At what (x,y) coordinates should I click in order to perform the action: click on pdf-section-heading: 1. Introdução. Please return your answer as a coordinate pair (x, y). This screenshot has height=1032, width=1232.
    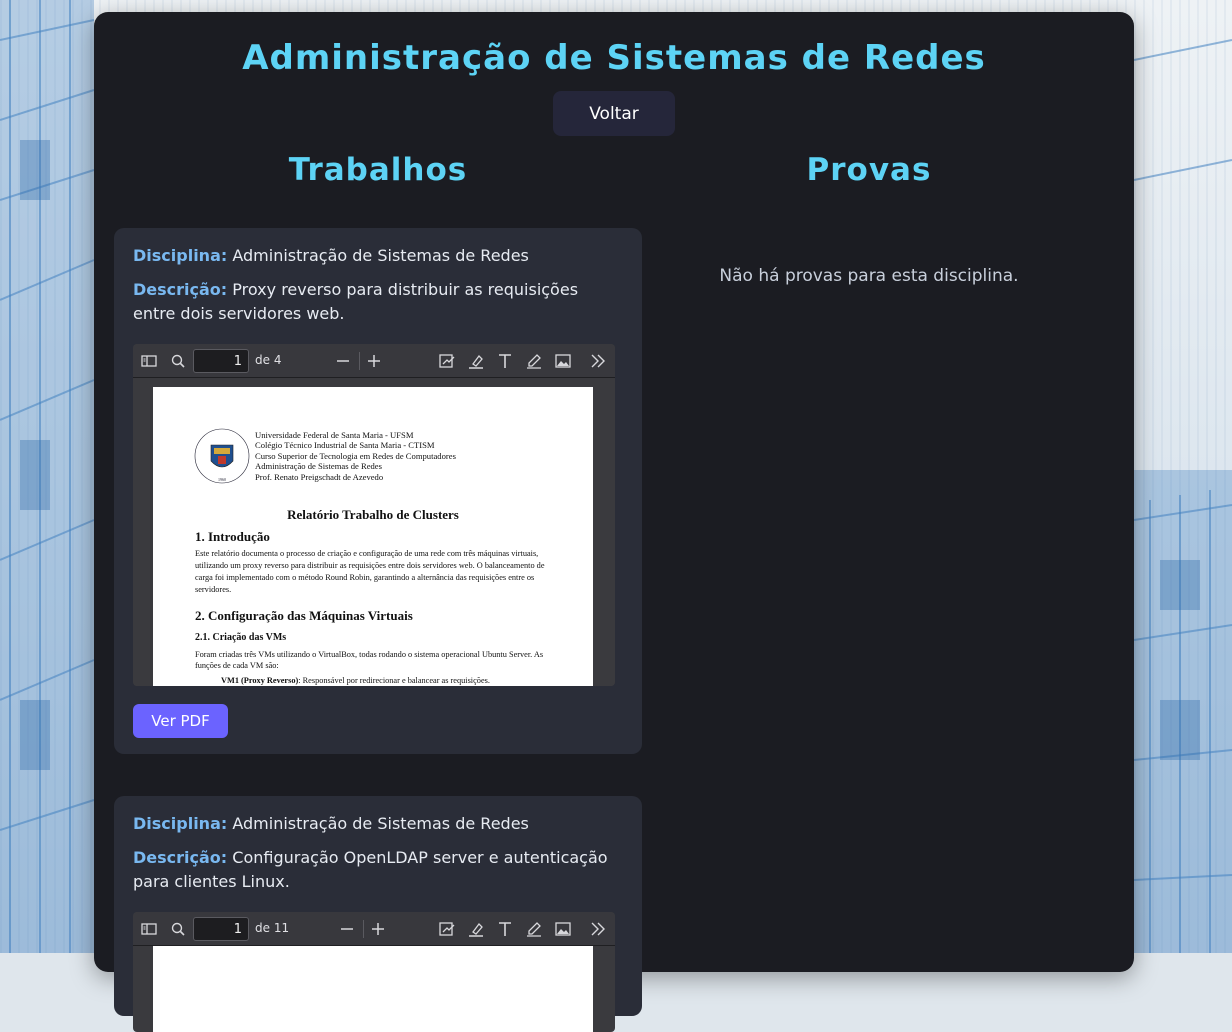
    Looking at the image, I should click on (232, 536).